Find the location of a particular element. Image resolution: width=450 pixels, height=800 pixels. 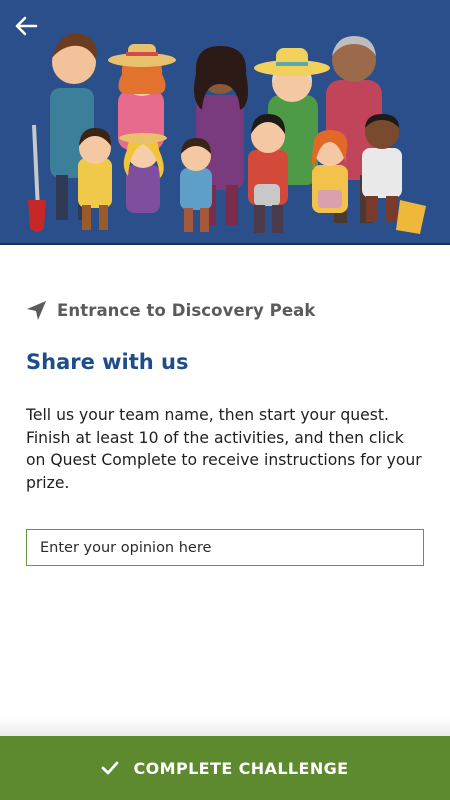

arrow-left-icon is located at coordinates (26, 26).